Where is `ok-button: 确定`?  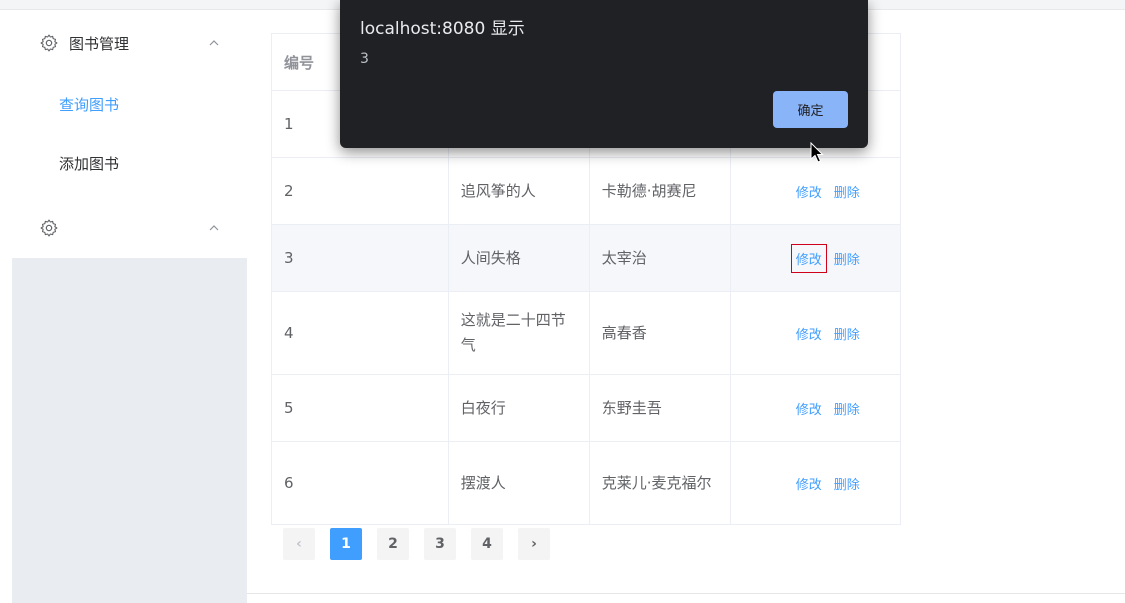 ok-button: 确定 is located at coordinates (810, 109).